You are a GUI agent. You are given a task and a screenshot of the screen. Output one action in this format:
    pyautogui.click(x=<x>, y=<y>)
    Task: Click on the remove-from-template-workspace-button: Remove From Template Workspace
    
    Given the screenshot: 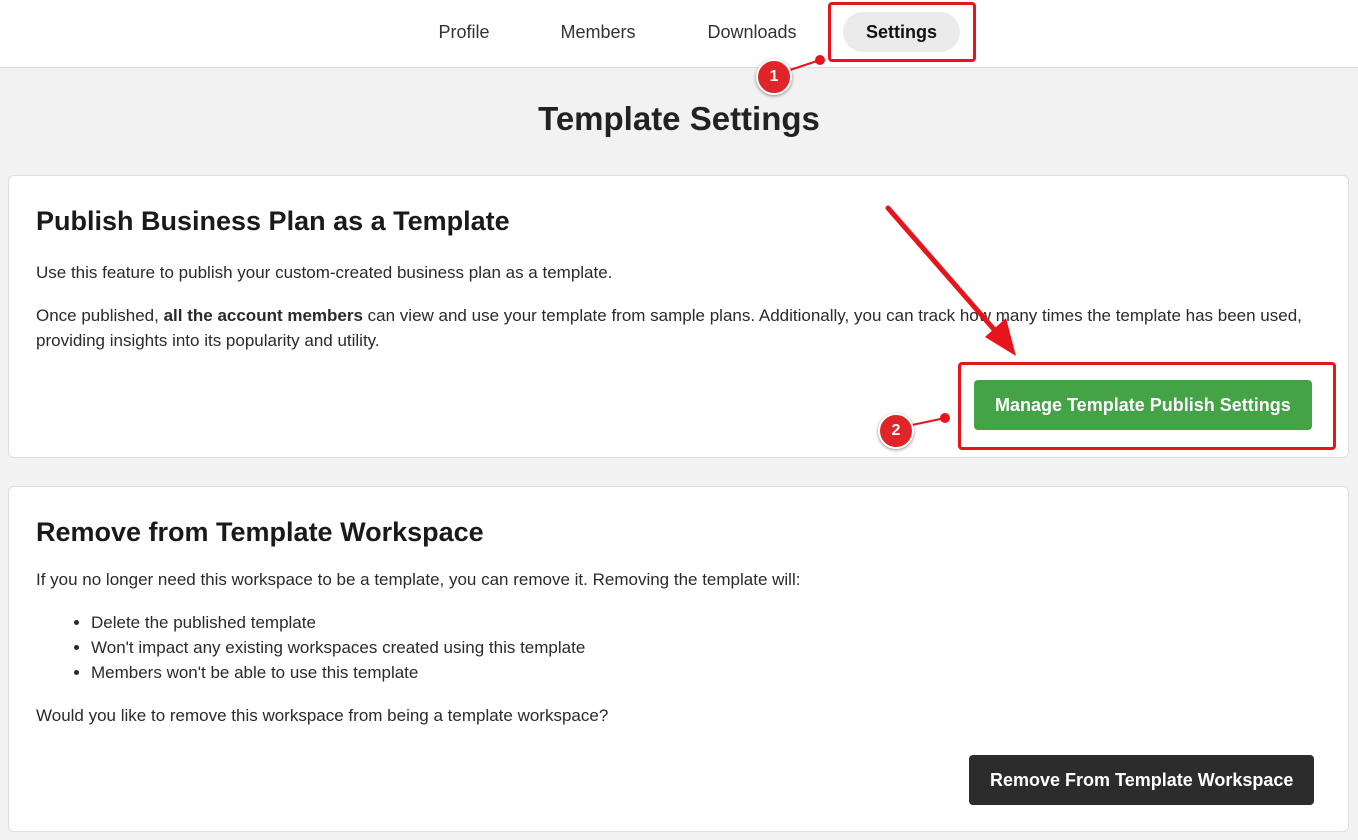 What is the action you would take?
    pyautogui.click(x=1142, y=780)
    